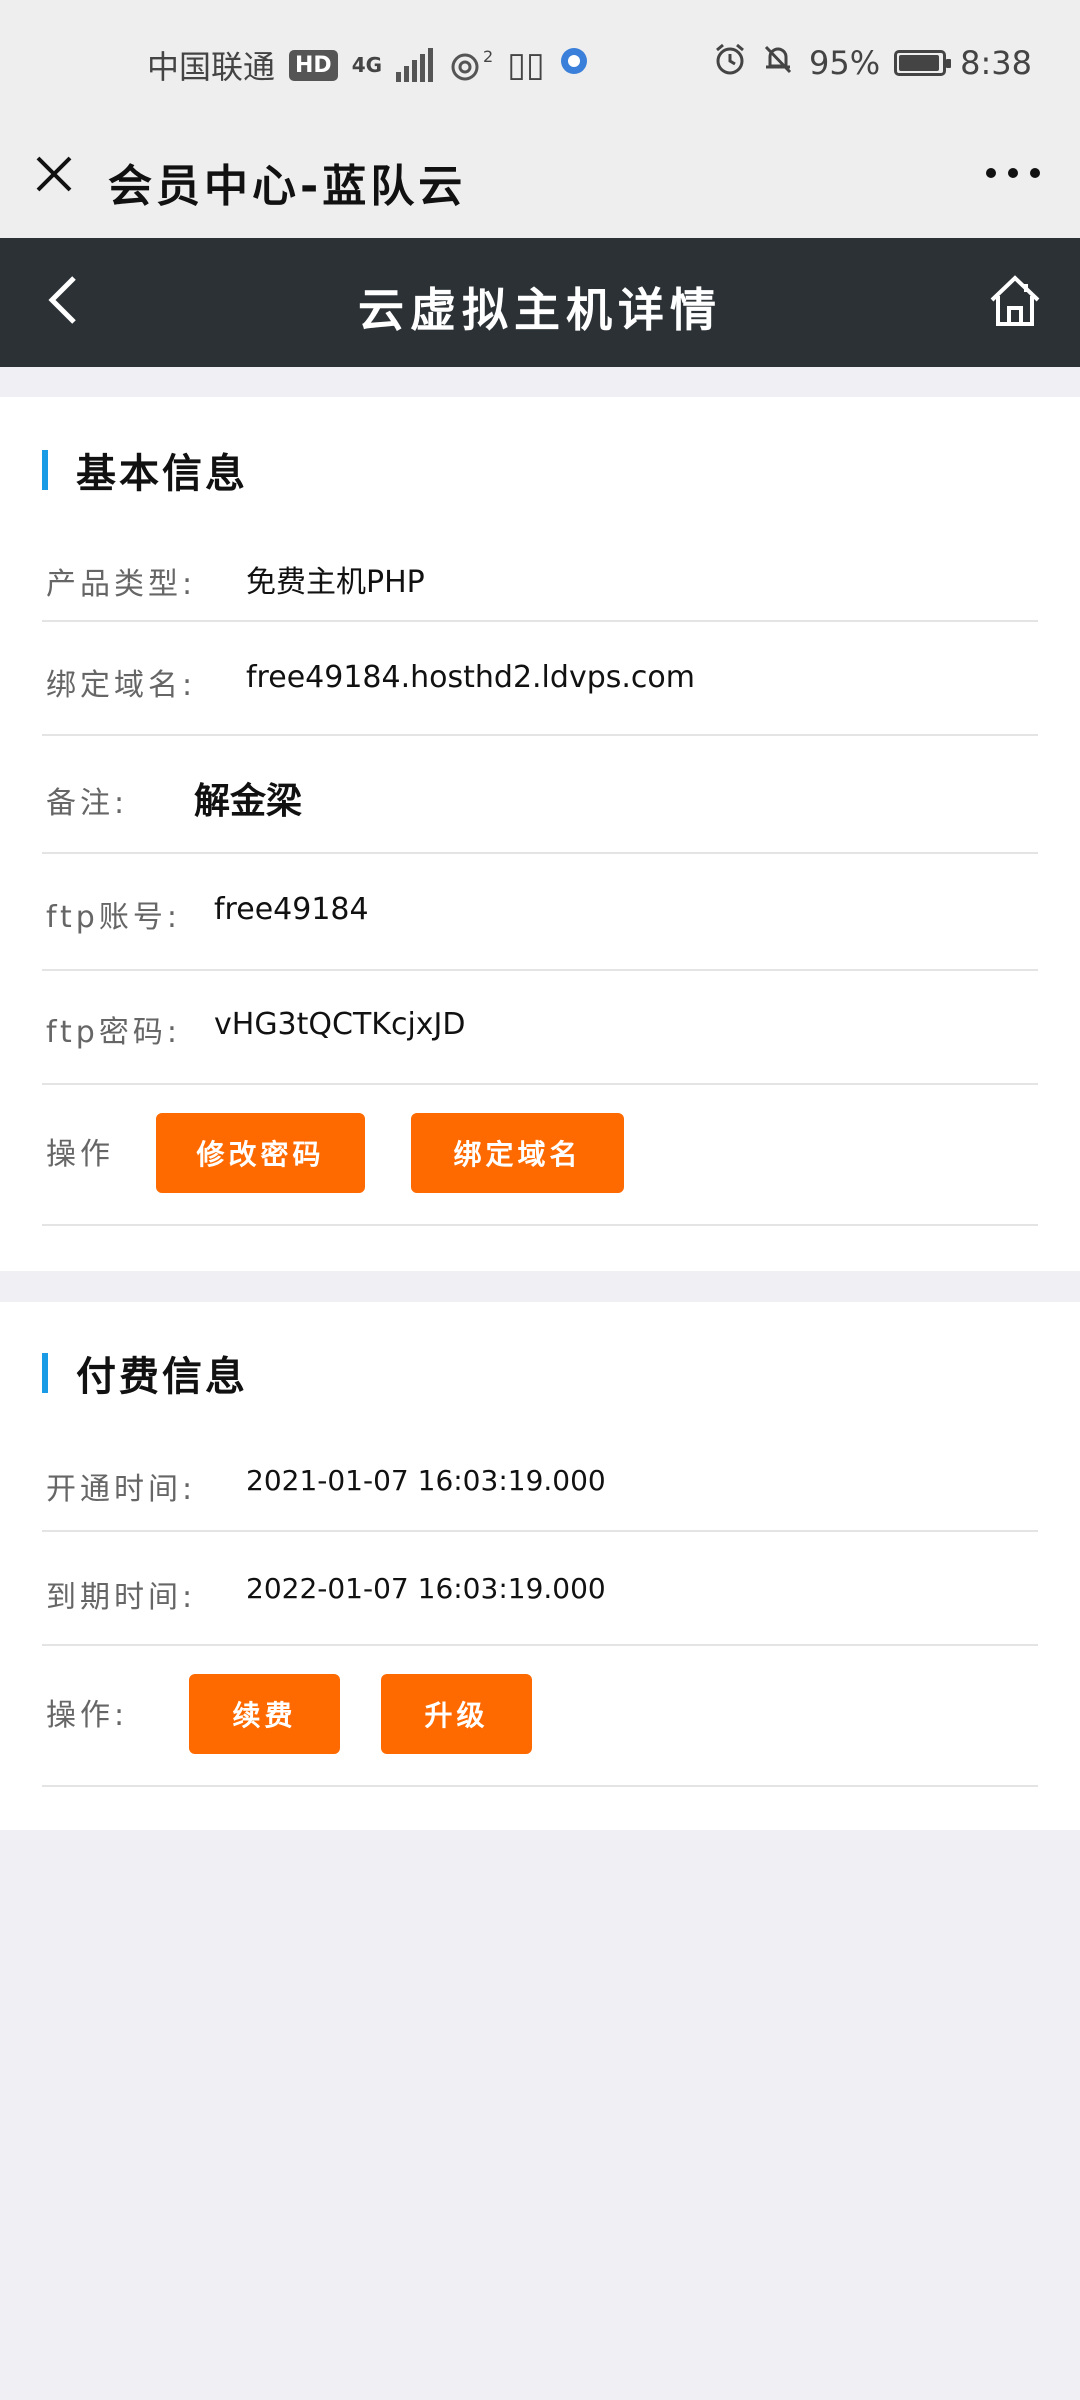 The image size is (1080, 2400). What do you see at coordinates (540, 310) in the screenshot?
I see `page-title: 云虚拟主机详情` at bounding box center [540, 310].